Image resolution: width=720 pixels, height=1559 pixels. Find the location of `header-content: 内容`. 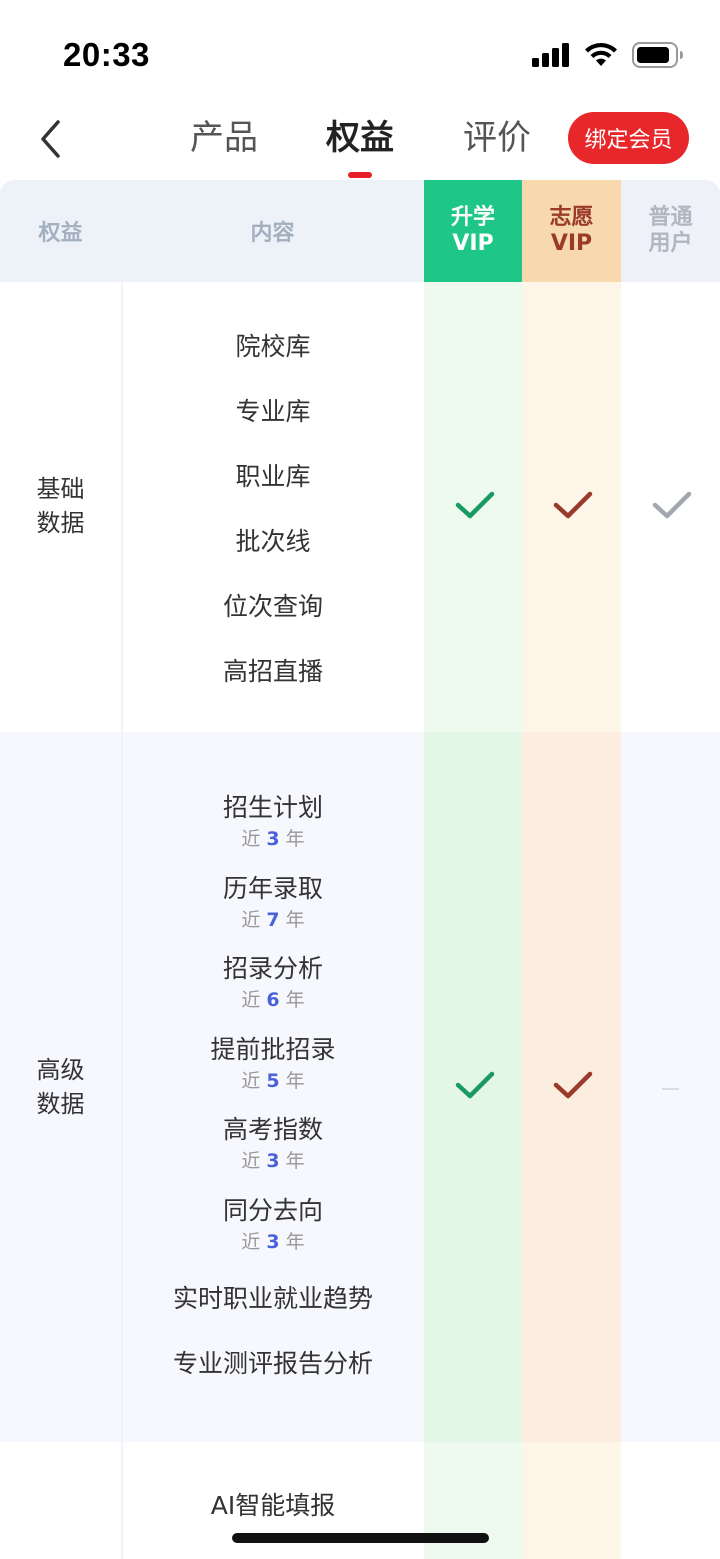

header-content: 内容 is located at coordinates (272, 231).